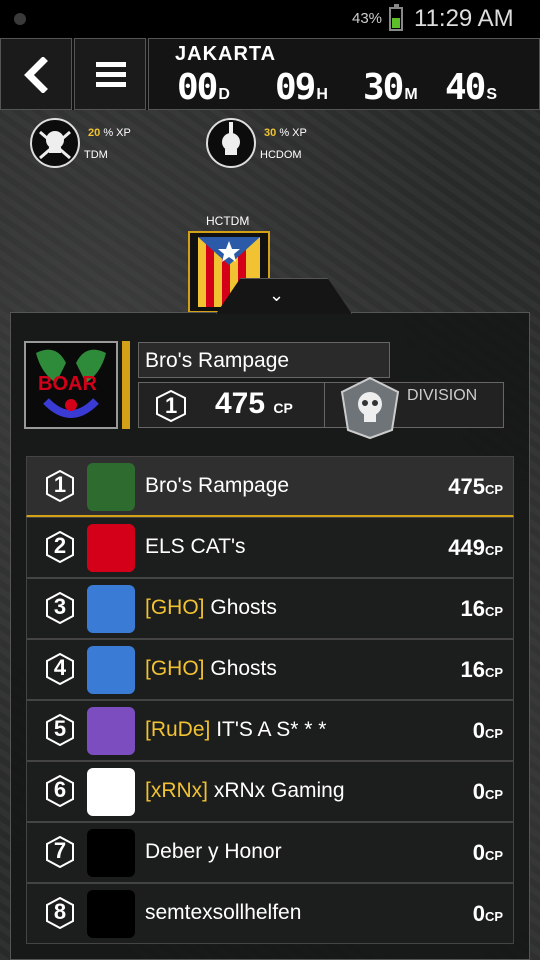  I want to click on leaderboard-row: 8 semtexsollhelfen 0CP, so click(270, 913).